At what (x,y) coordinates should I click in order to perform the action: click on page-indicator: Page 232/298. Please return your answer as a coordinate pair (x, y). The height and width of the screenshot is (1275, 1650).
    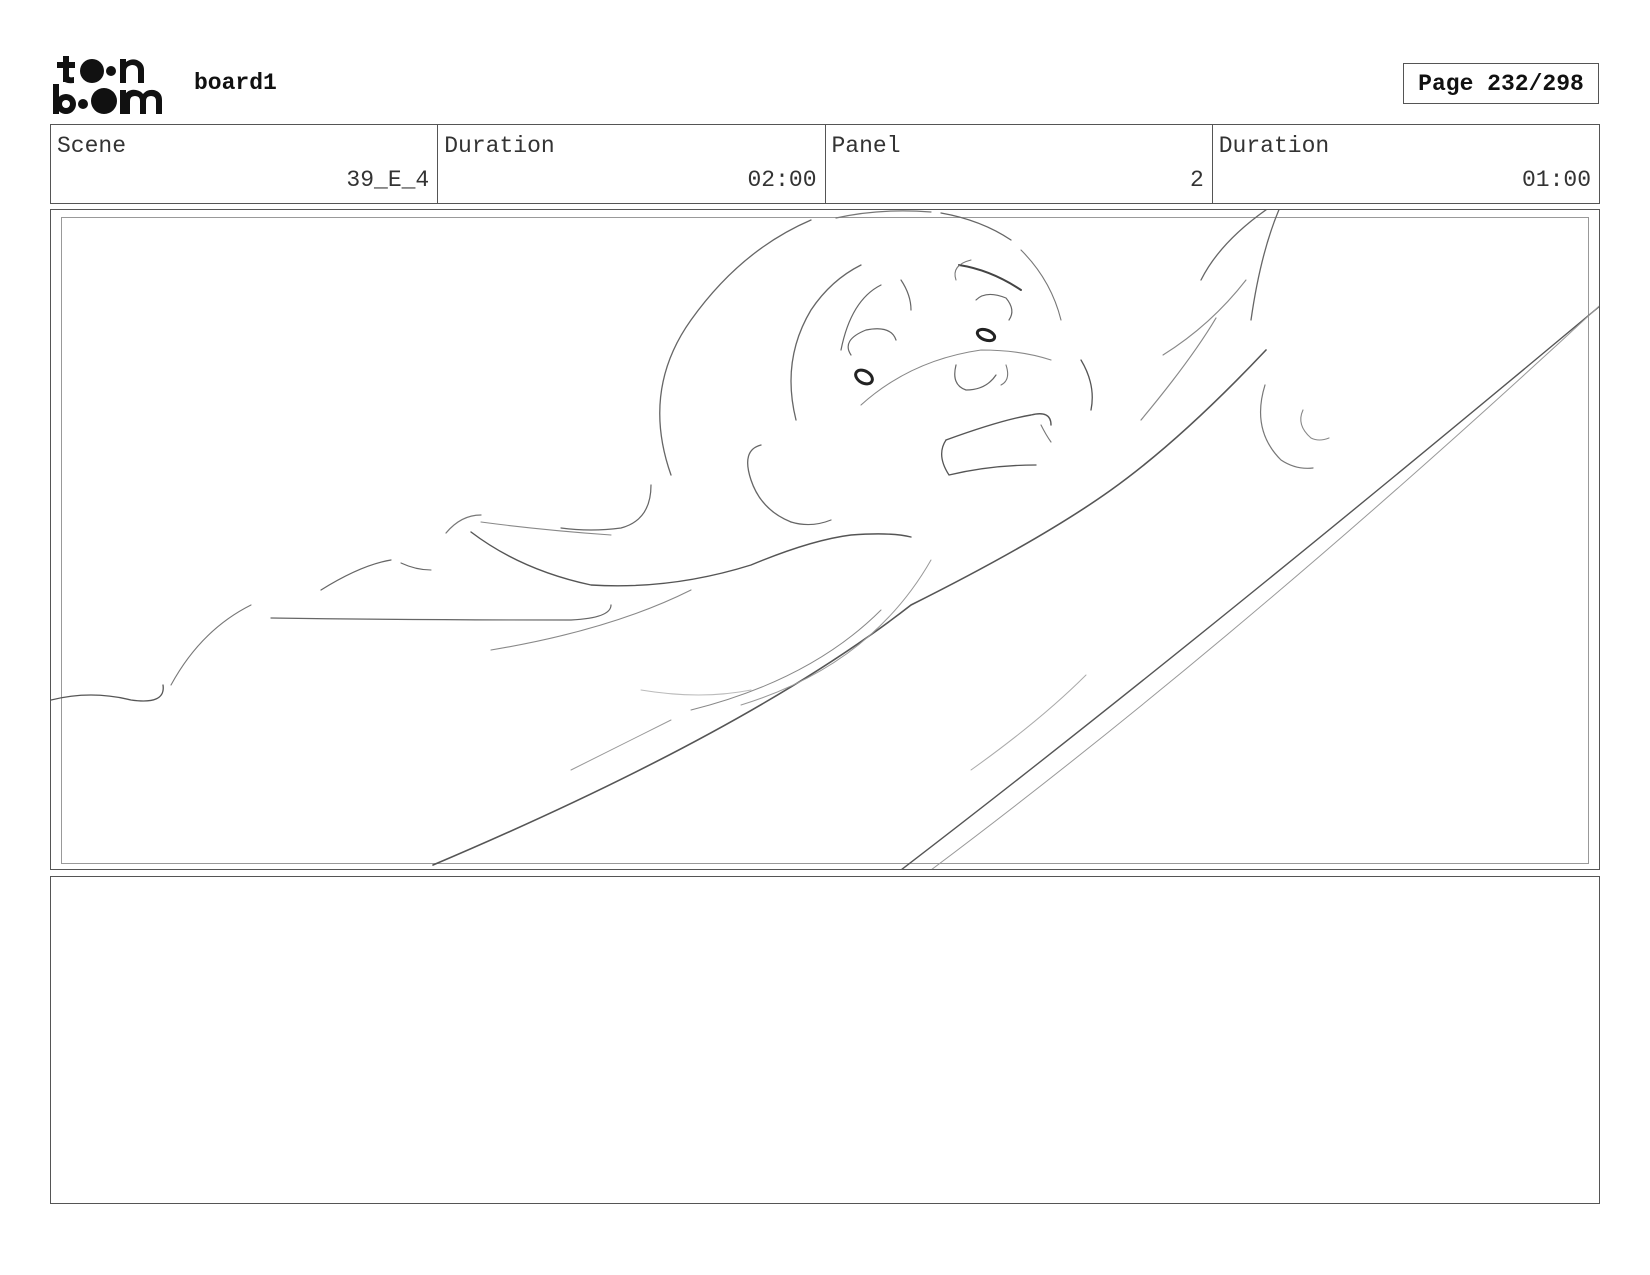
    Looking at the image, I should click on (1501, 83).